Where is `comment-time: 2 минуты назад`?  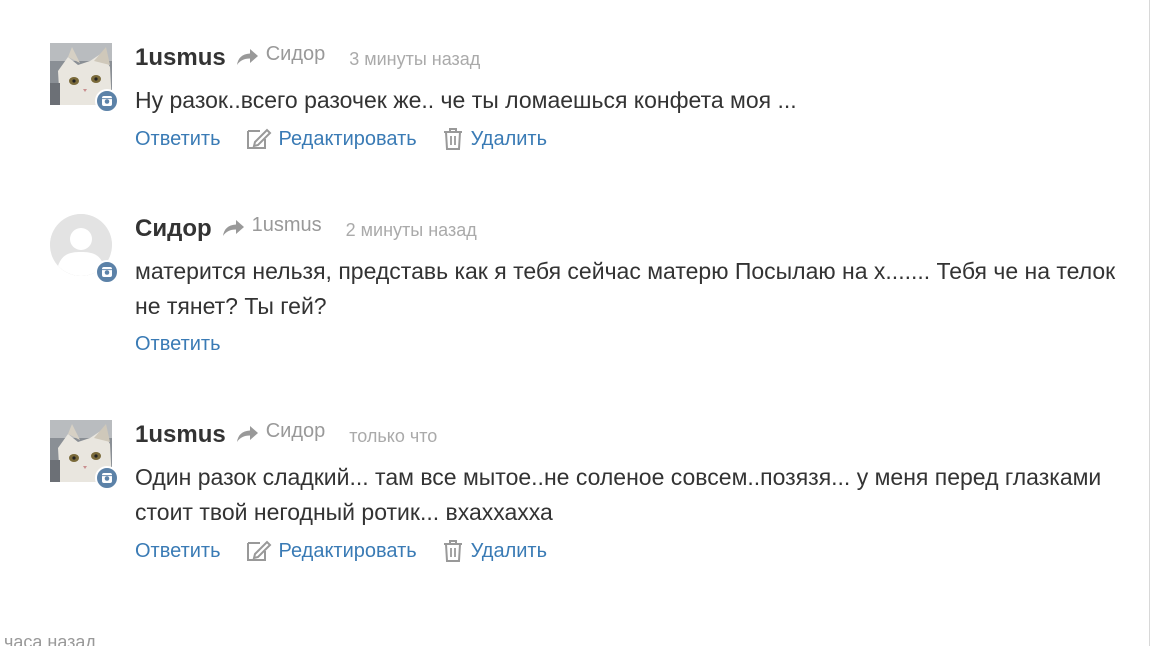 comment-time: 2 минуты назад is located at coordinates (411, 230).